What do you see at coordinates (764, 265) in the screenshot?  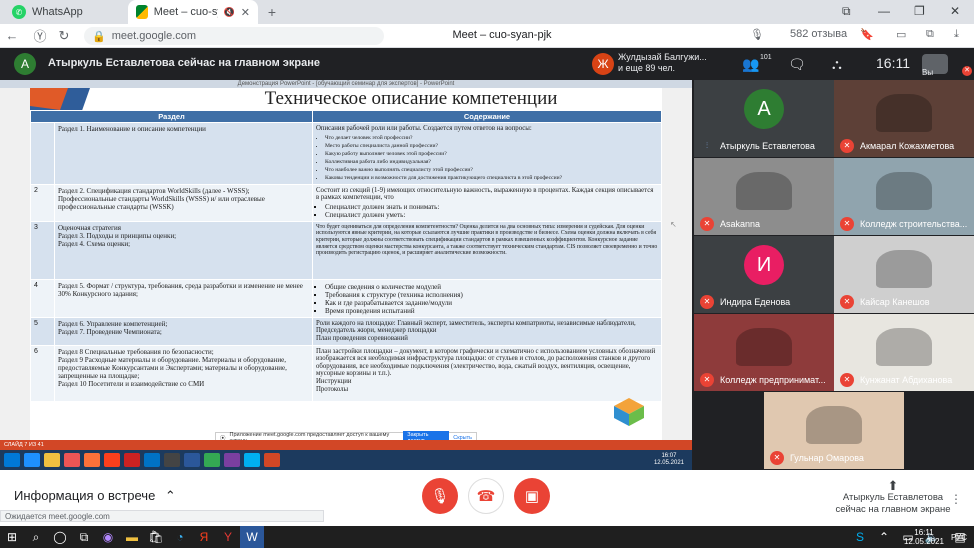 I see `avatar: И` at bounding box center [764, 265].